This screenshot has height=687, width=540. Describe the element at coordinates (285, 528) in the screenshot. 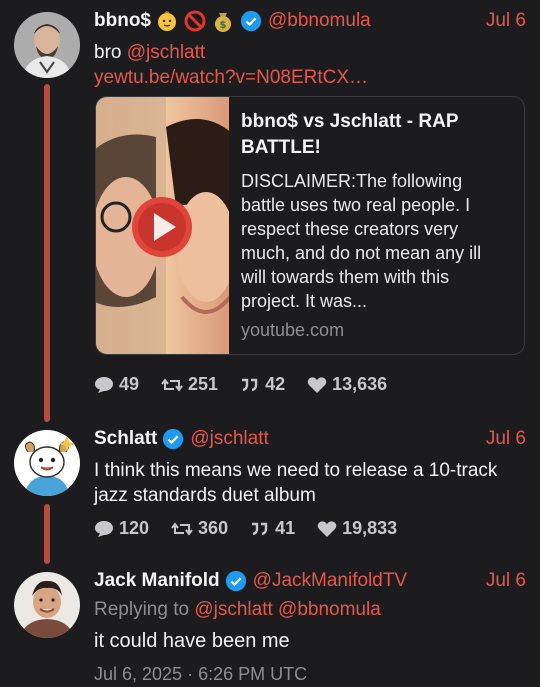

I see `quote-count: 41` at that location.